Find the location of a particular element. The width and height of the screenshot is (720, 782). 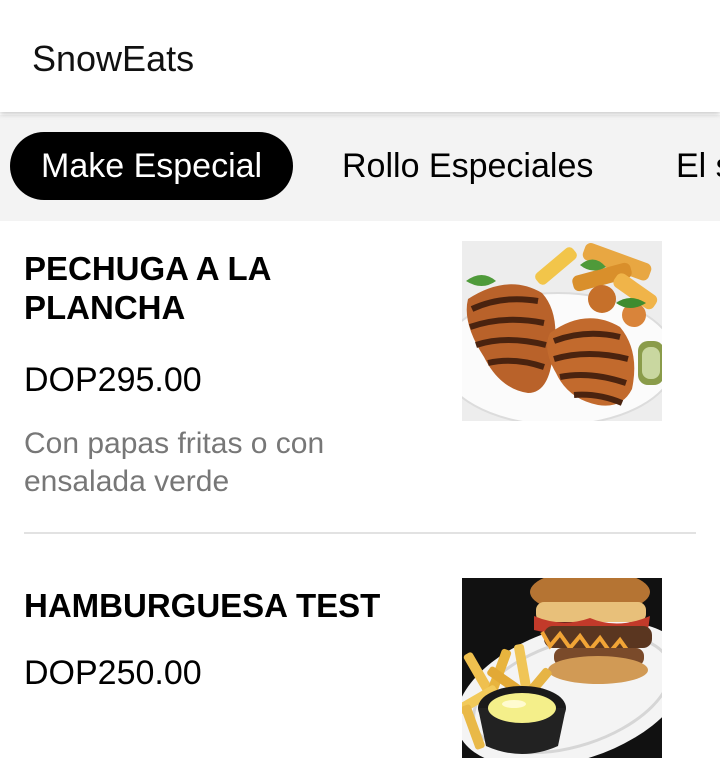

item-price: DOP250.00 is located at coordinates (113, 673).